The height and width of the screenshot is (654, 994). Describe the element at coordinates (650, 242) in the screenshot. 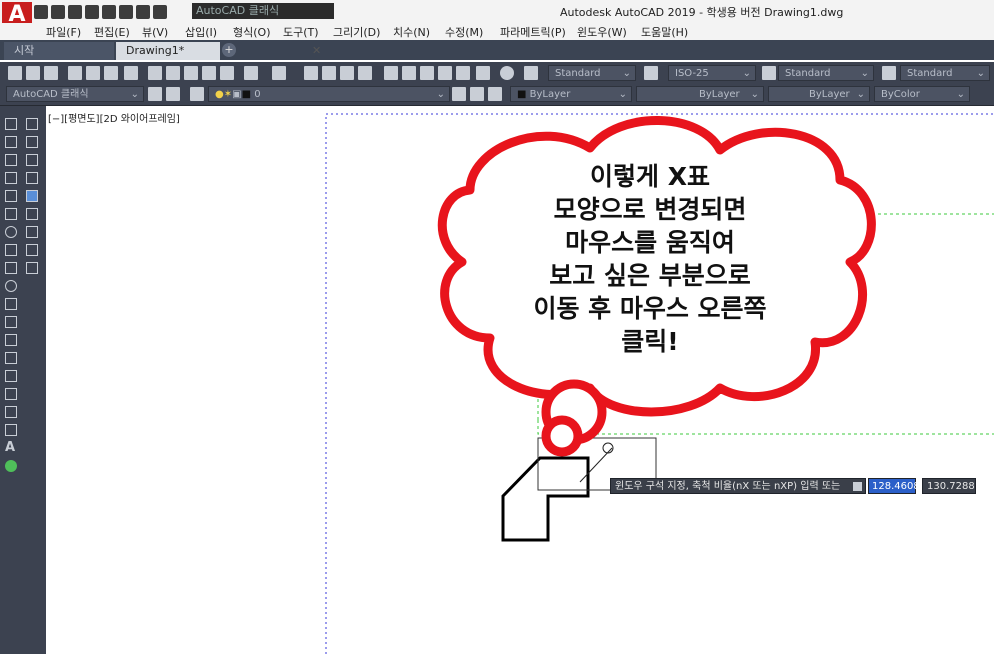

I see `callout-line: 마우스를 움직여` at that location.